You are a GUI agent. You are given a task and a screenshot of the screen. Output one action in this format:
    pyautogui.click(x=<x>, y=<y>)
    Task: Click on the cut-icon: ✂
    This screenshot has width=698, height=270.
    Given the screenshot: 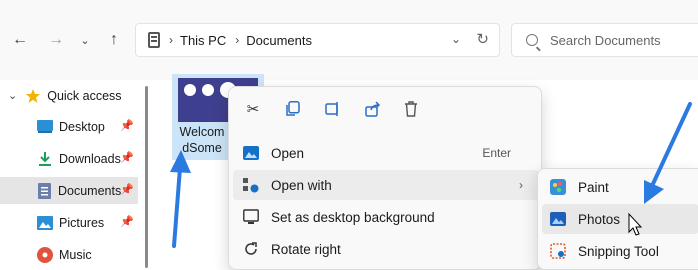 What is the action you would take?
    pyautogui.click(x=253, y=109)
    